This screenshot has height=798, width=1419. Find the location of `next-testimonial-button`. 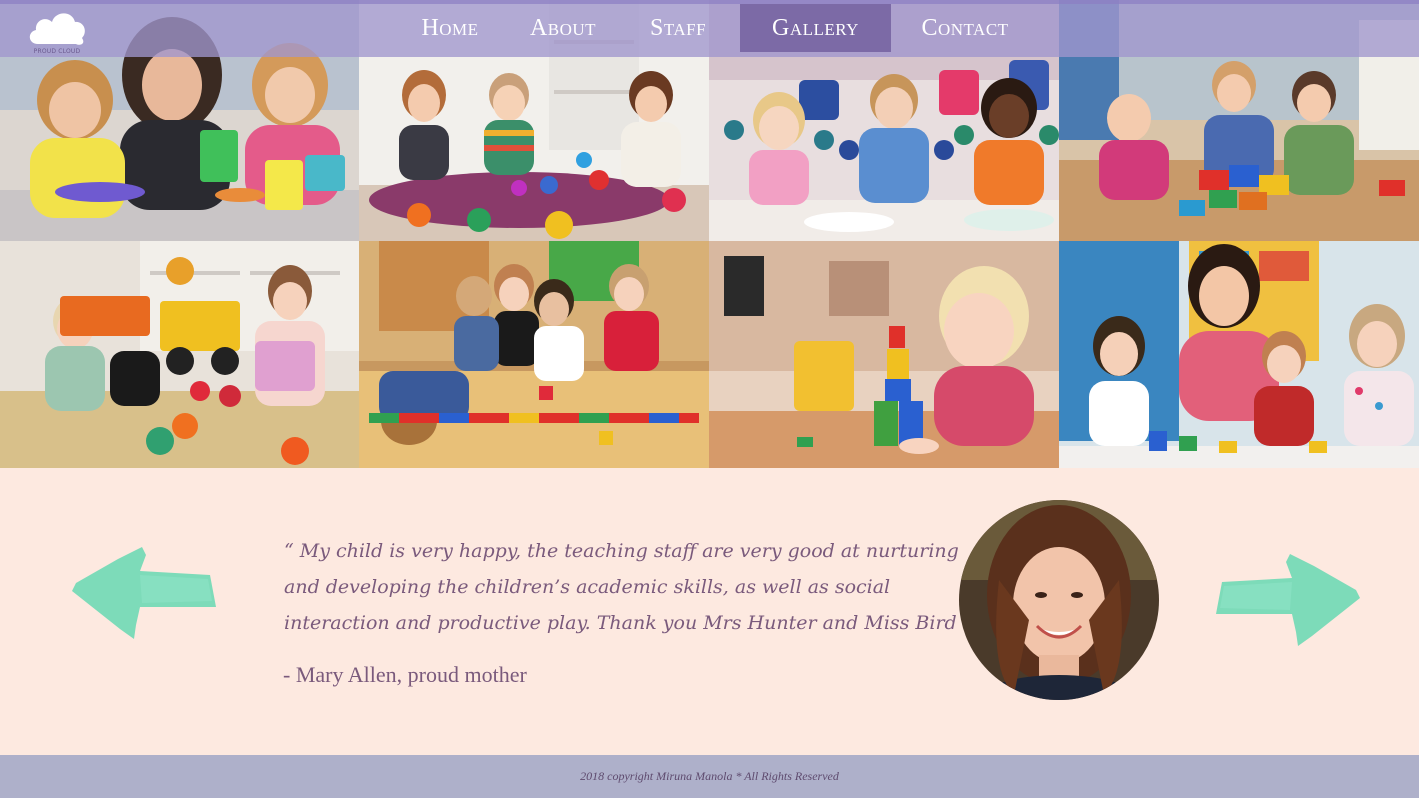

next-testimonial-button is located at coordinates (1289, 600).